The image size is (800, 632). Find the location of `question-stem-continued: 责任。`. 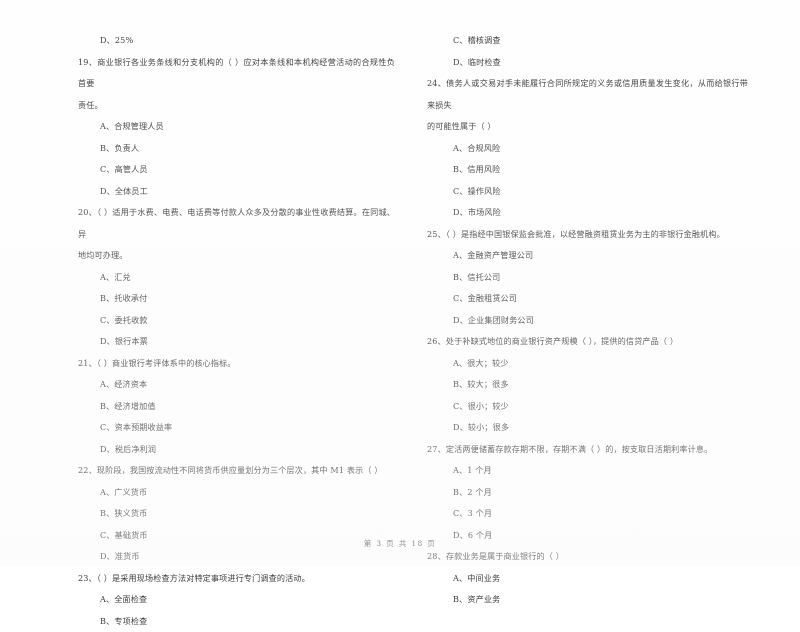

question-stem-continued: 责任。 is located at coordinates (236, 106).